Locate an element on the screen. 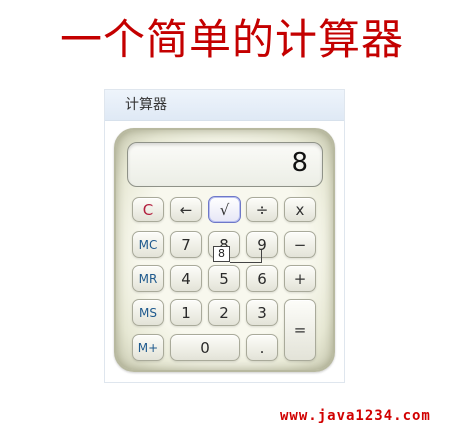 The height and width of the screenshot is (444, 474). sqrt-button: √ is located at coordinates (224, 209).